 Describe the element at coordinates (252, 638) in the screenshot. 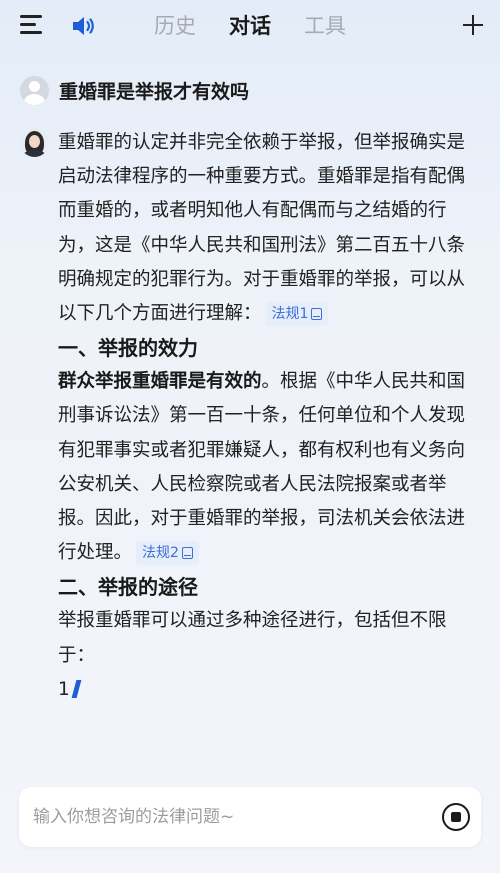

I see `section-body-channels: 举报重婚罪可以通过多种途径进行，包括但不限于：` at that location.